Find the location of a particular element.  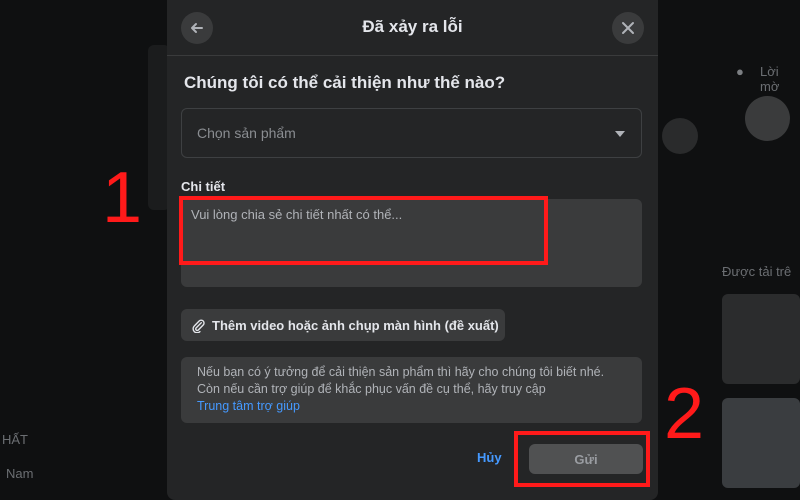

close-icon is located at coordinates (628, 28).